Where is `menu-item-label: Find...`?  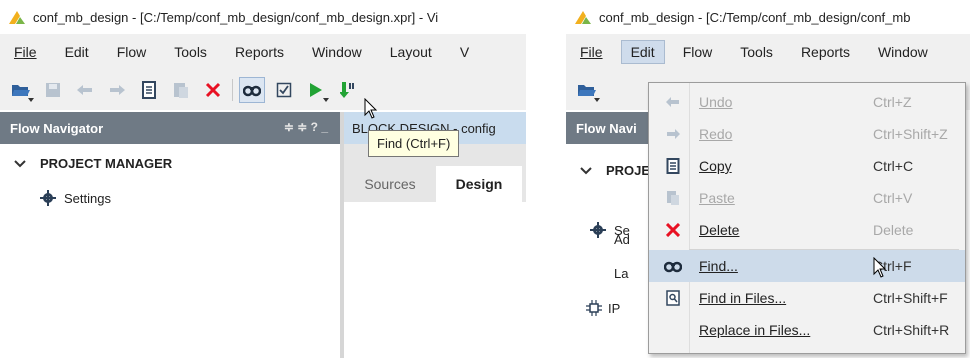
menu-item-label: Find... is located at coordinates (718, 266).